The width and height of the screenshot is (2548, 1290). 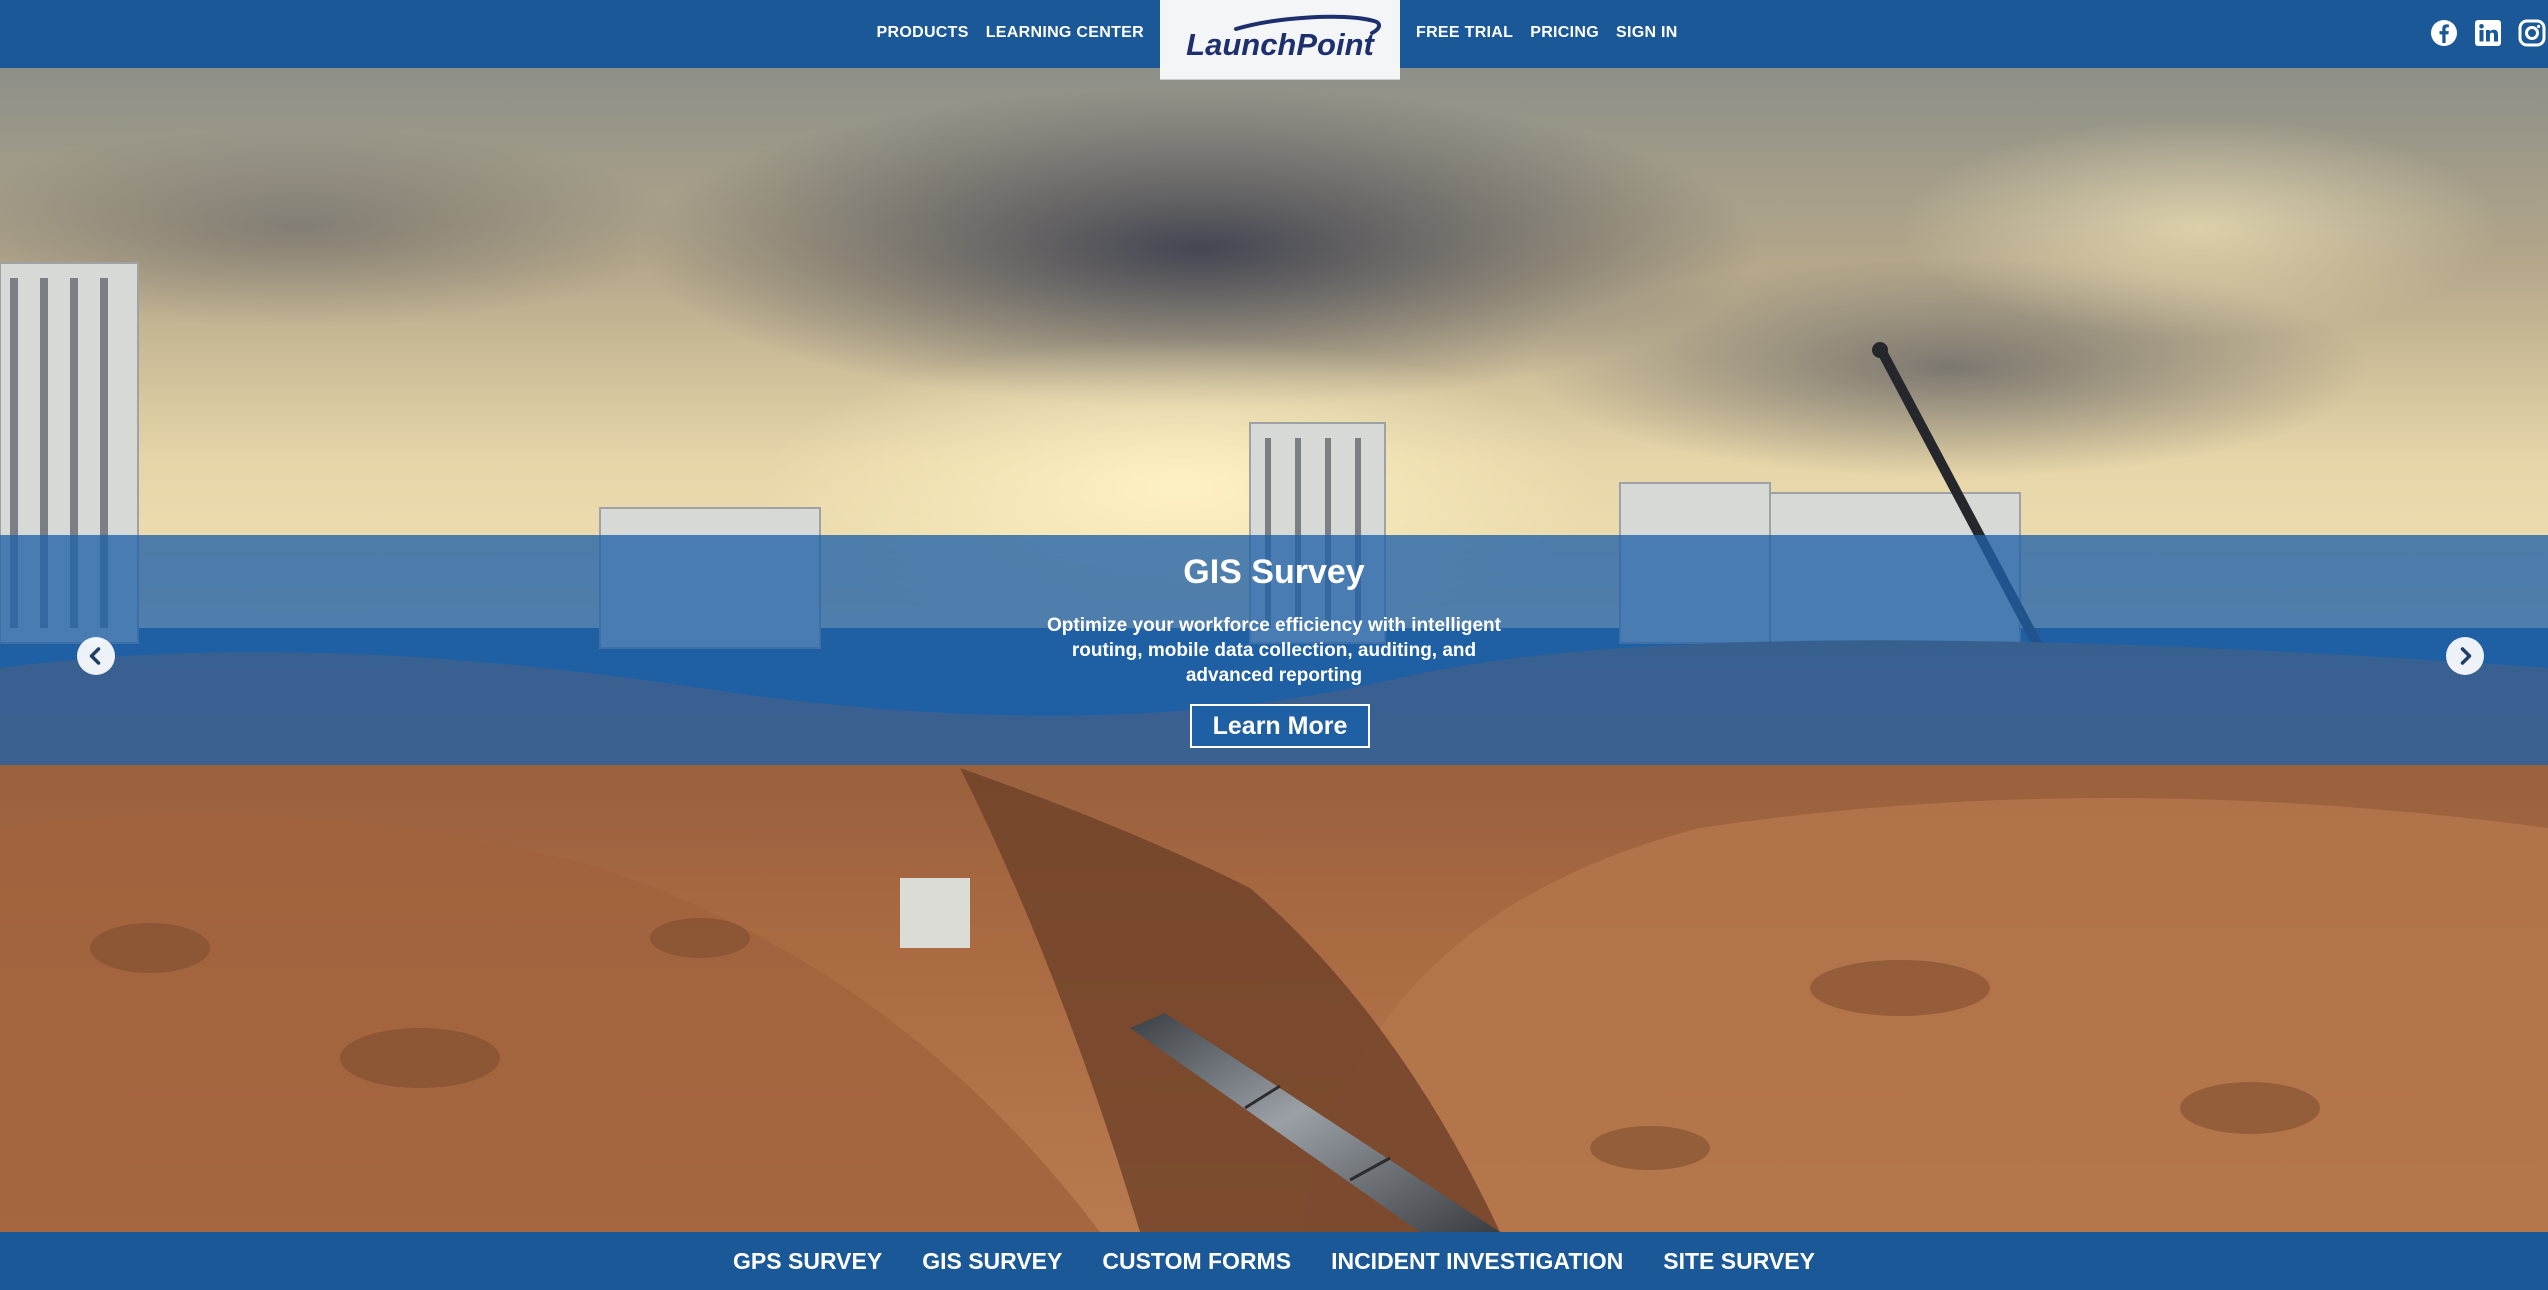 What do you see at coordinates (1464, 33) in the screenshot?
I see `nav-link-free-trial: FREE TRIAL` at bounding box center [1464, 33].